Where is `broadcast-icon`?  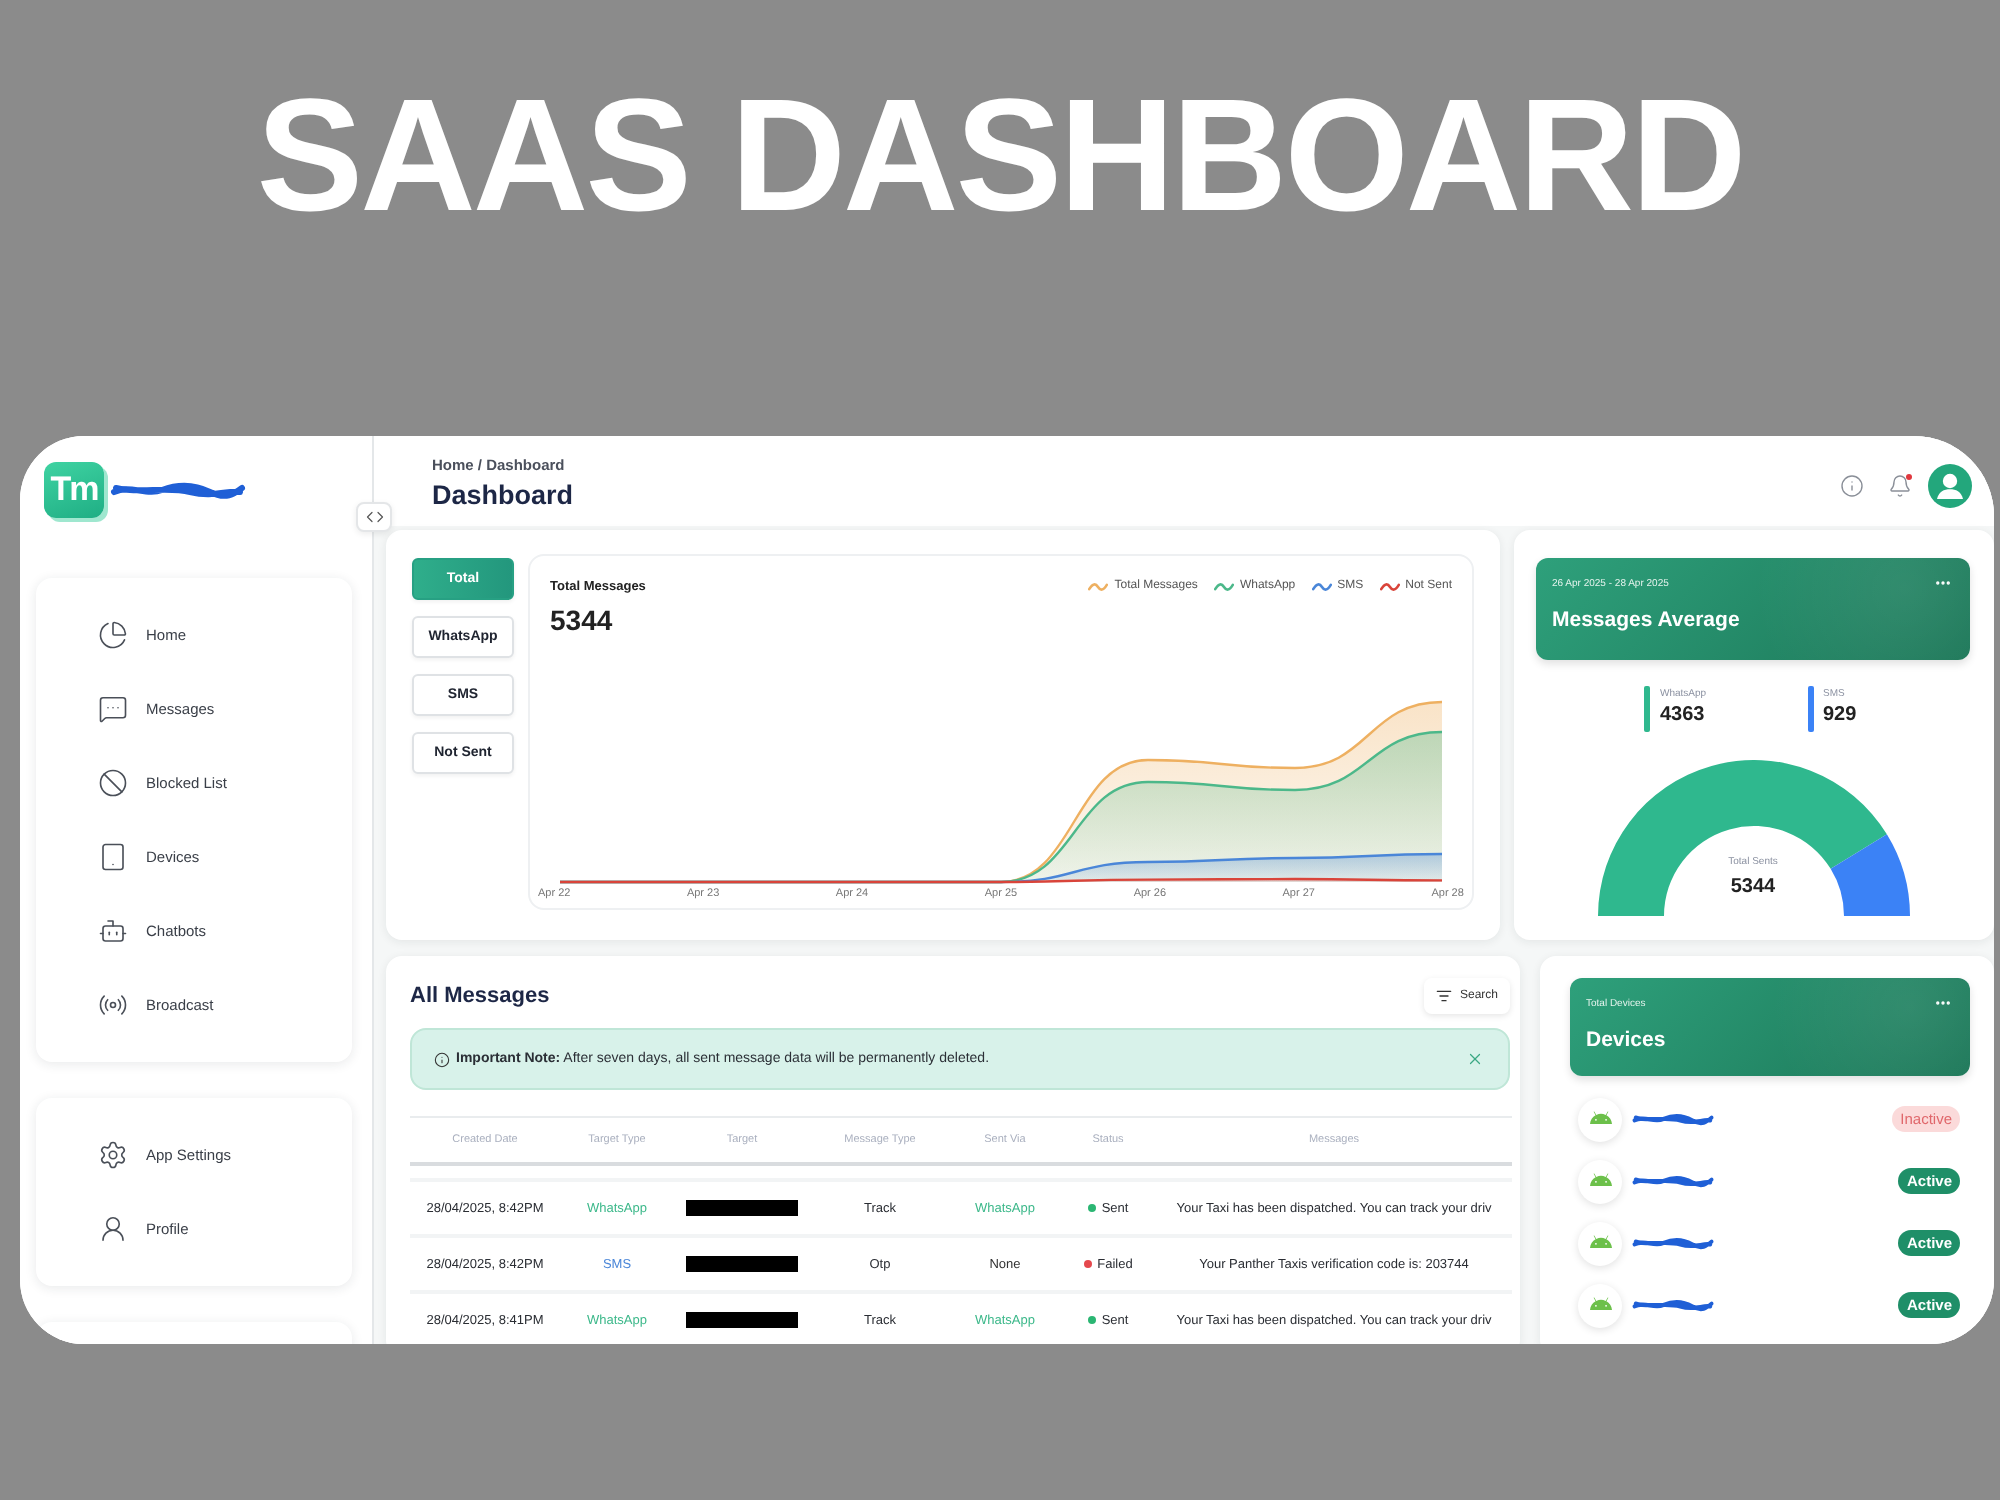
broadcast-icon is located at coordinates (113, 1005).